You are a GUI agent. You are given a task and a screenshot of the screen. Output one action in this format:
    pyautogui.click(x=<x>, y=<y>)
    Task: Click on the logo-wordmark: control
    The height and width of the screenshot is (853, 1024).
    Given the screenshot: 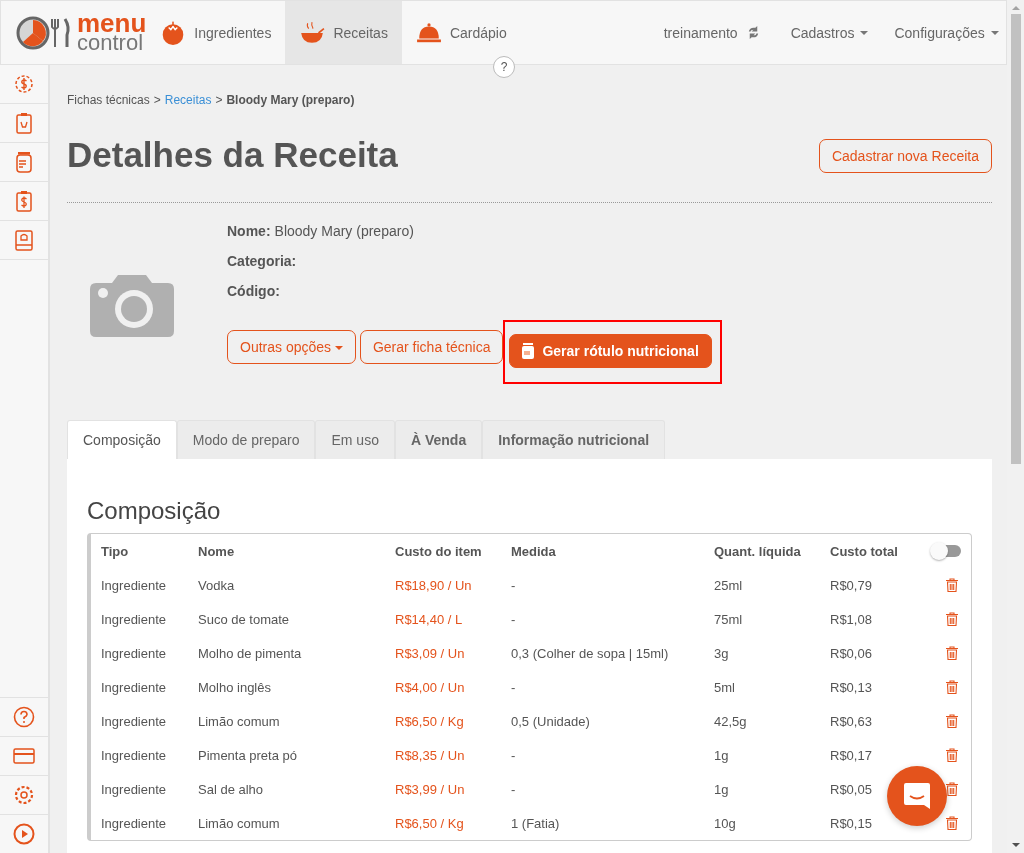 What is the action you would take?
    pyautogui.click(x=110, y=43)
    